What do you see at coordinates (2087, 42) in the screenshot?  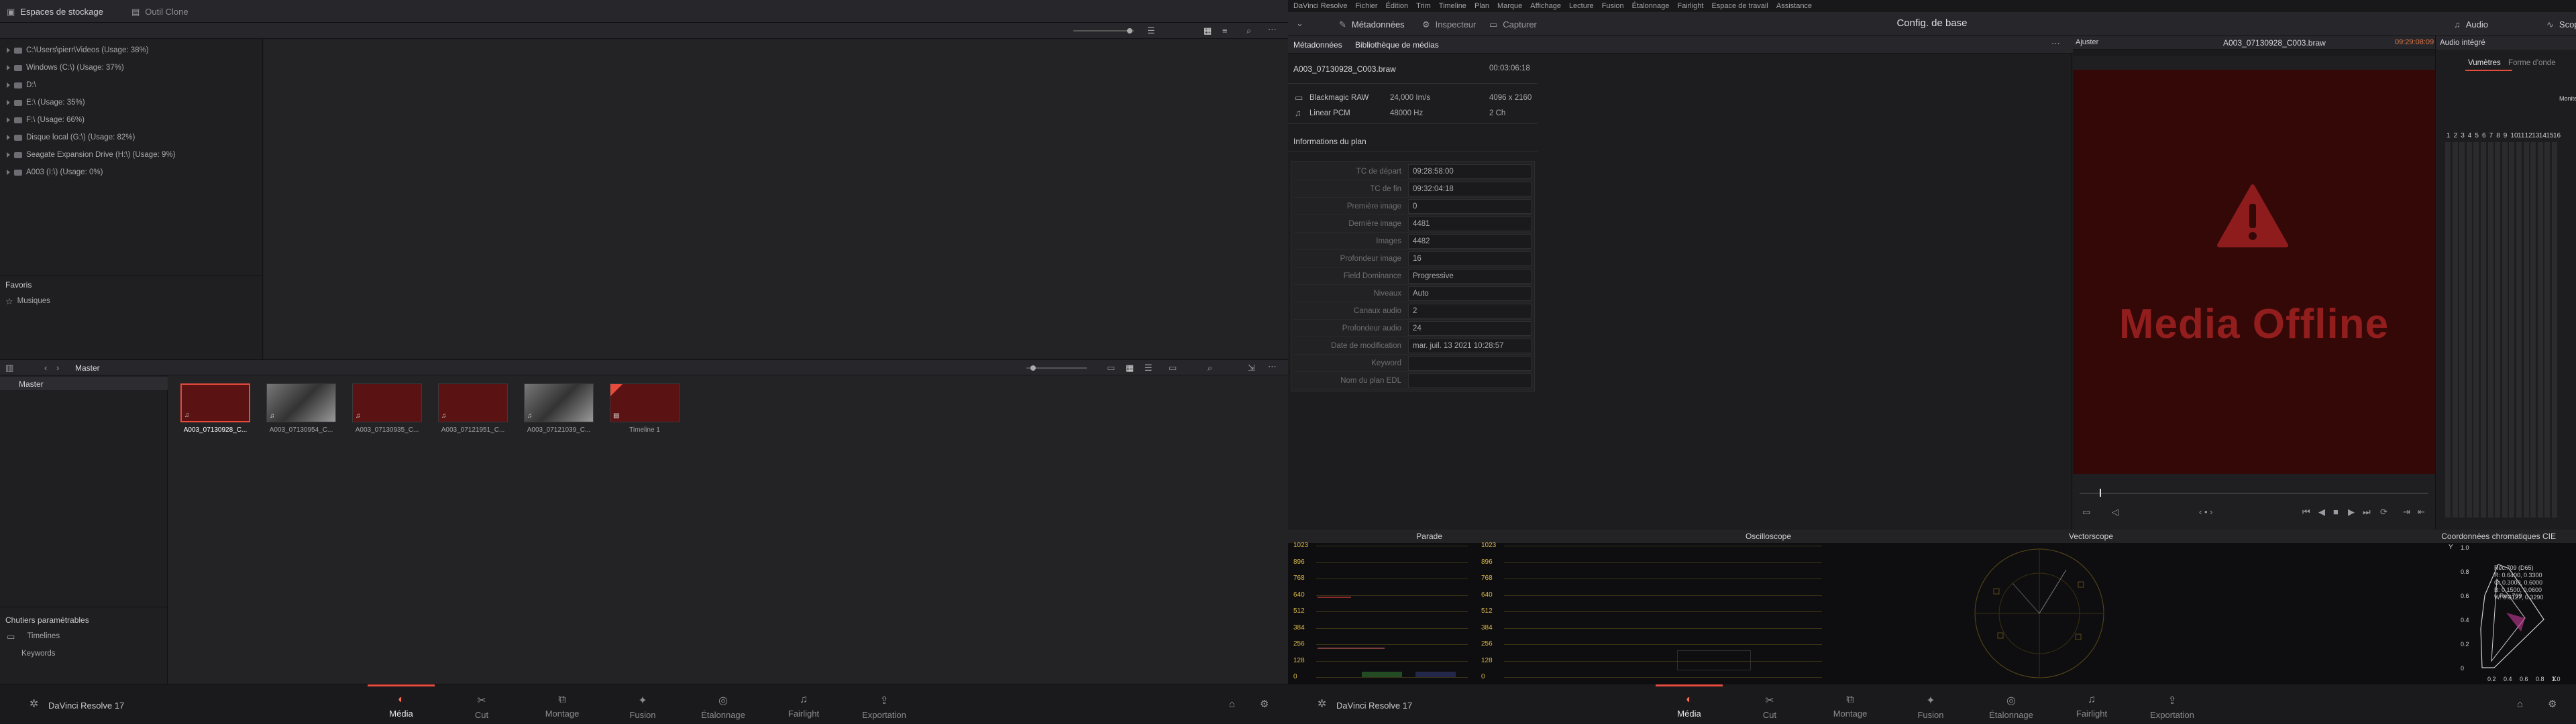 I see `fit-dropdown: Ajuster` at bounding box center [2087, 42].